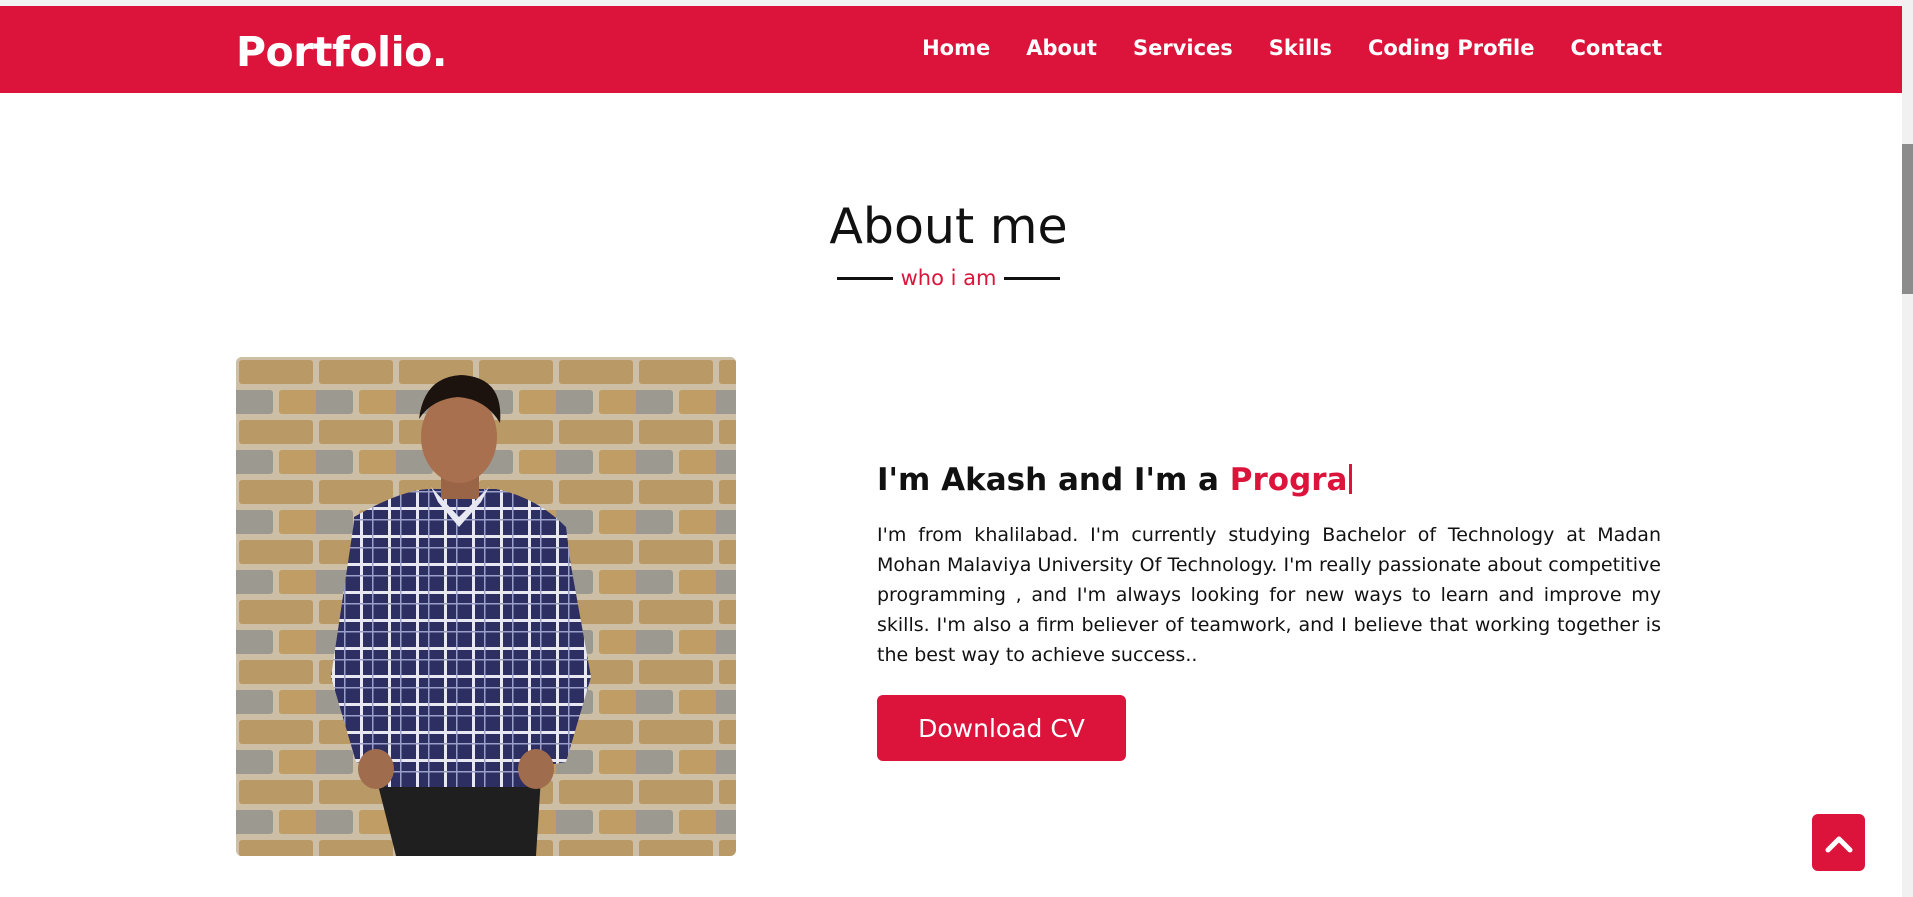  I want to click on subtitle-line-right, so click(1032, 278).